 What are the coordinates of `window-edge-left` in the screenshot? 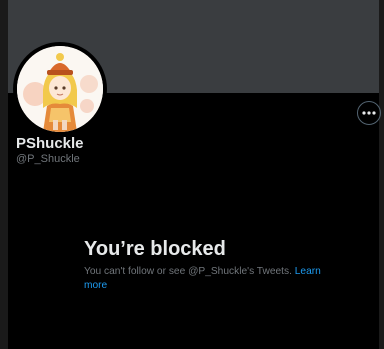 It's located at (4, 174).